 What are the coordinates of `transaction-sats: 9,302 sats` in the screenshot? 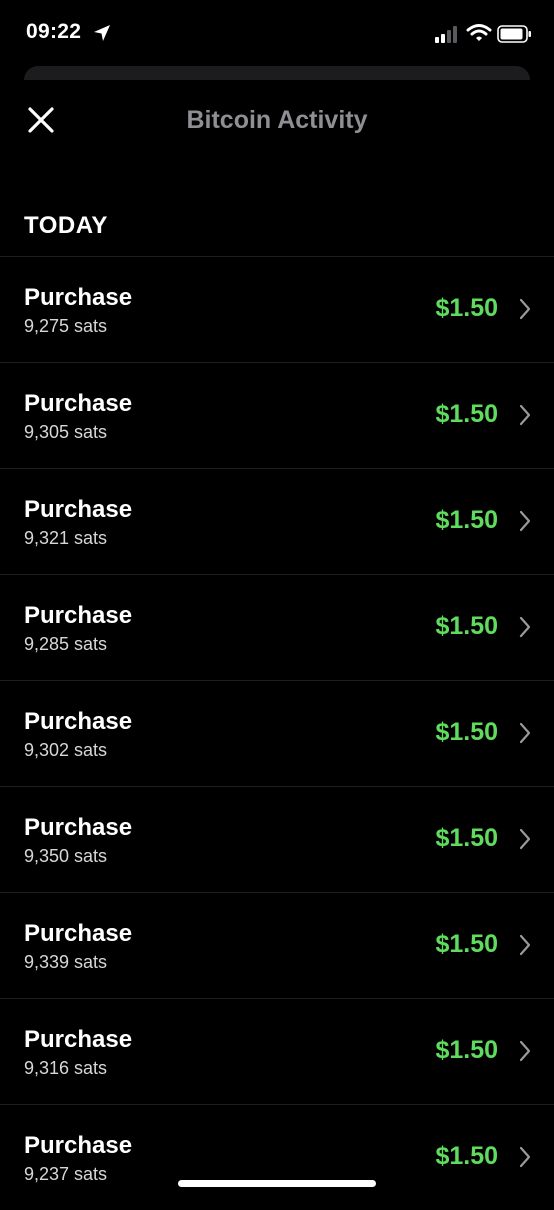 It's located at (66, 750).